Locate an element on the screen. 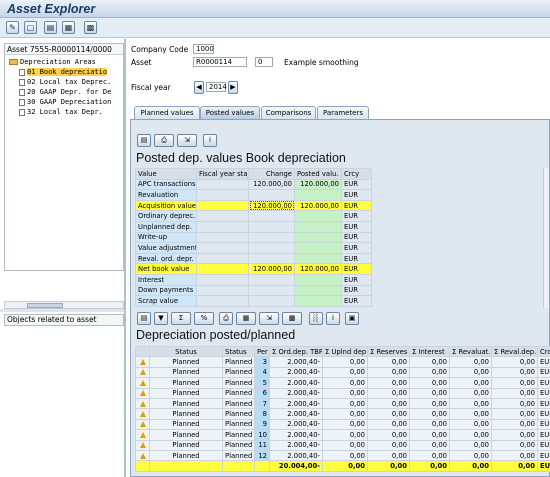  table-row: Net book value 120.000,00 120.000,00 EUR is located at coordinates (253, 269).